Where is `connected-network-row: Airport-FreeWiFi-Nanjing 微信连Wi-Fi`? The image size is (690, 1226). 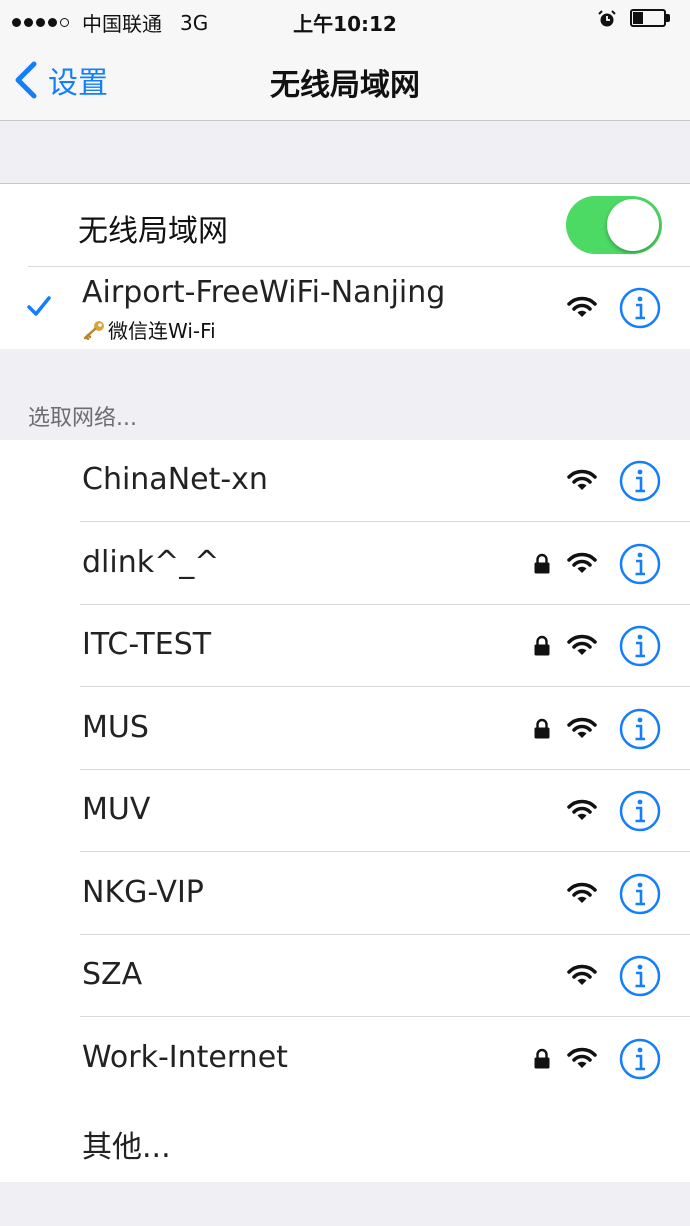
connected-network-row: Airport-FreeWiFi-Nanjing 微信连Wi-Fi is located at coordinates (345, 308).